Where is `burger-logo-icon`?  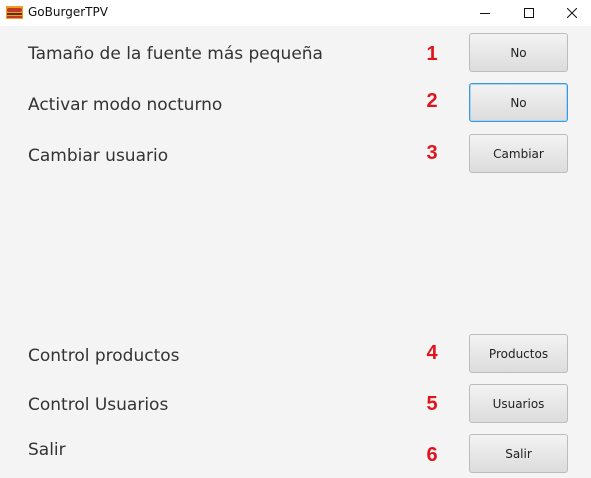 burger-logo-icon is located at coordinates (14, 12).